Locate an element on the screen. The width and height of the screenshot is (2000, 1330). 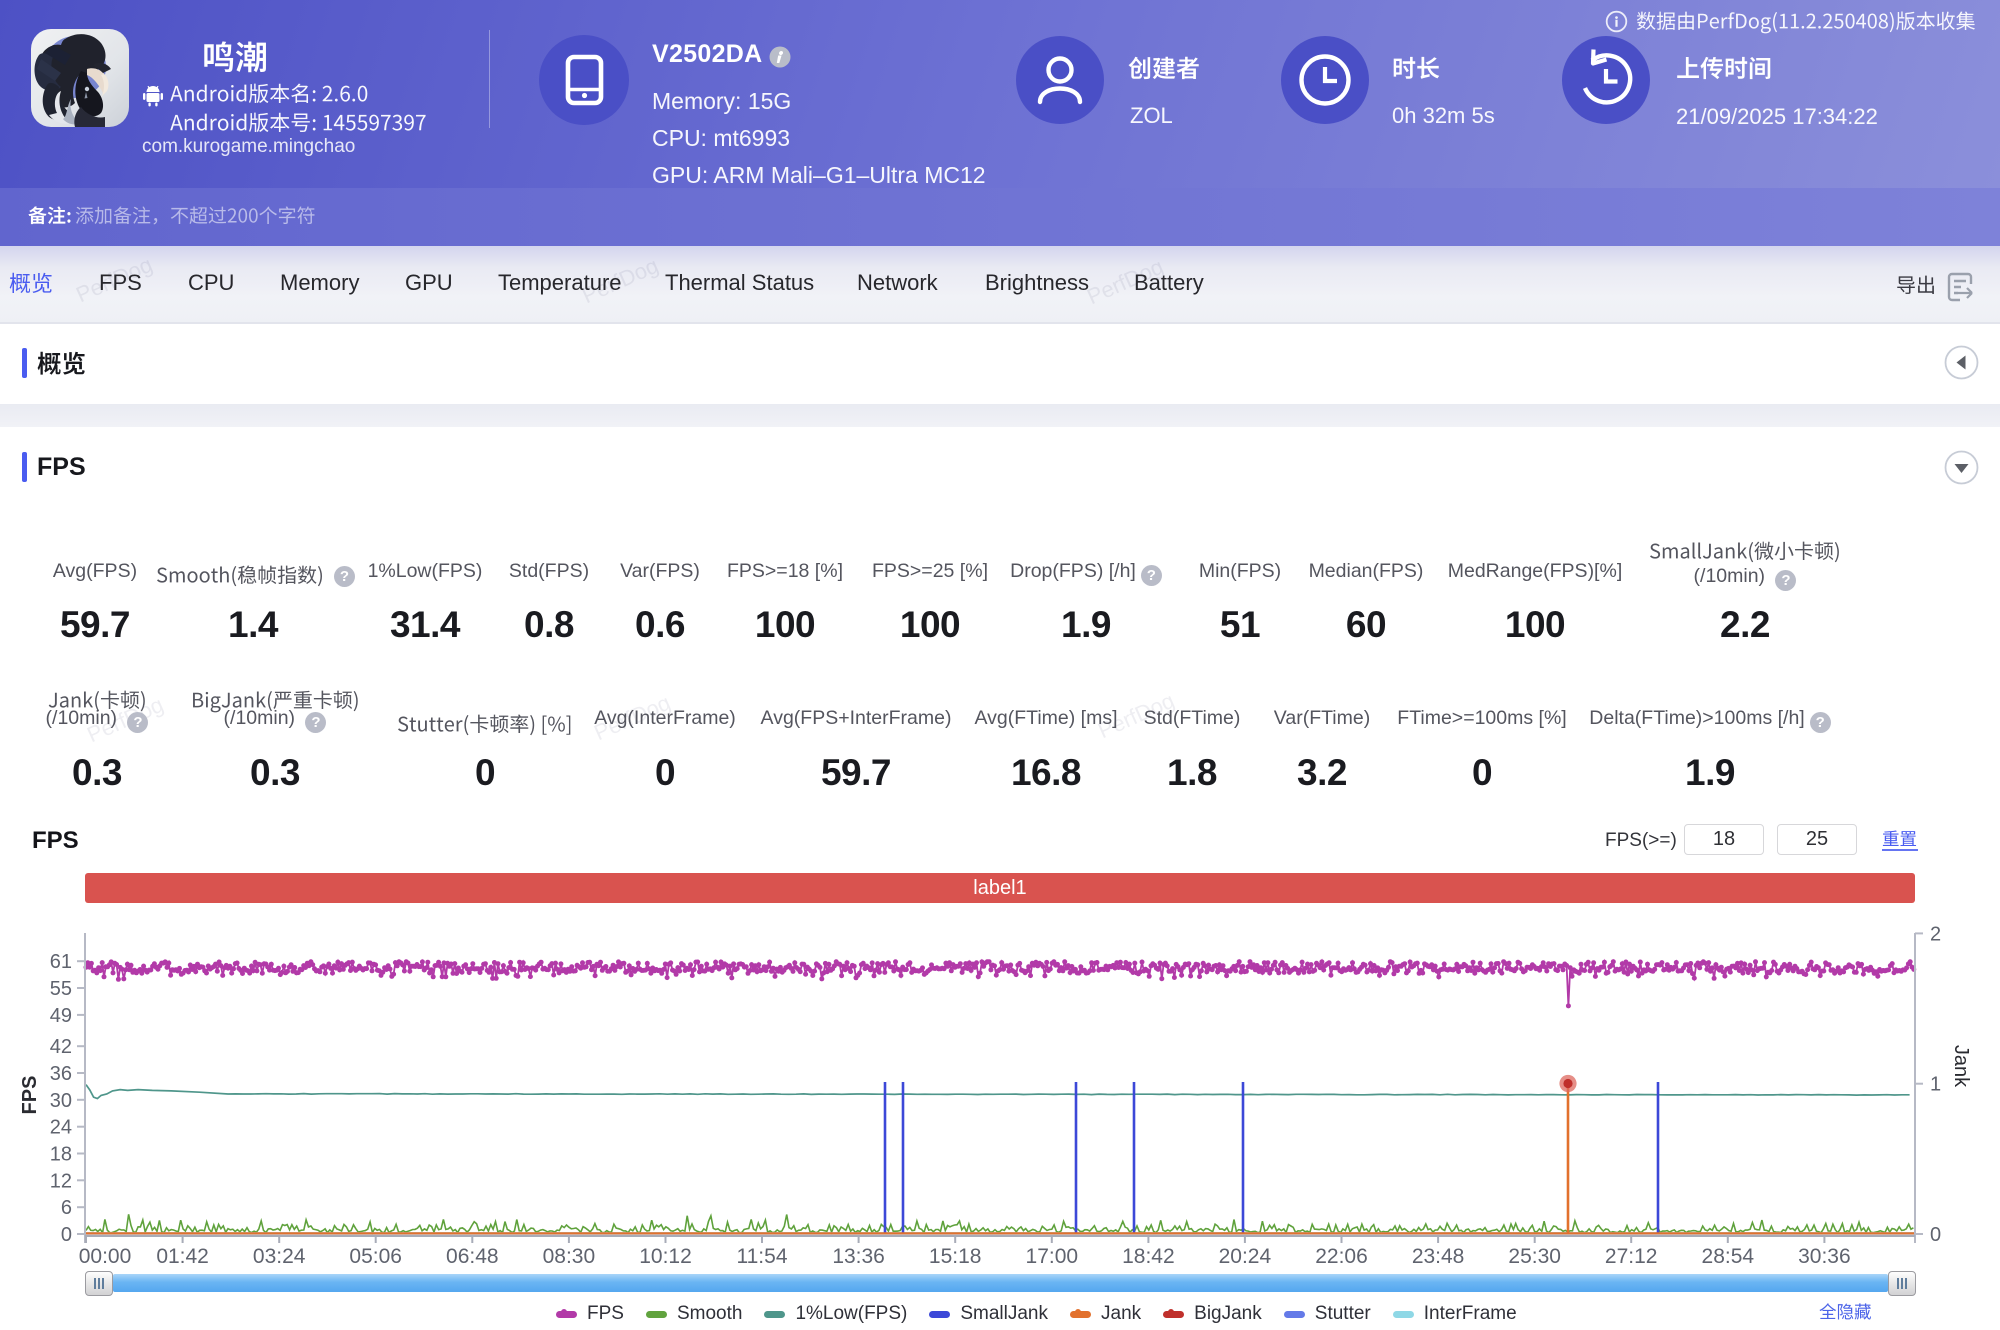
svg-text: 15:18 is located at coordinates (955, 1256).